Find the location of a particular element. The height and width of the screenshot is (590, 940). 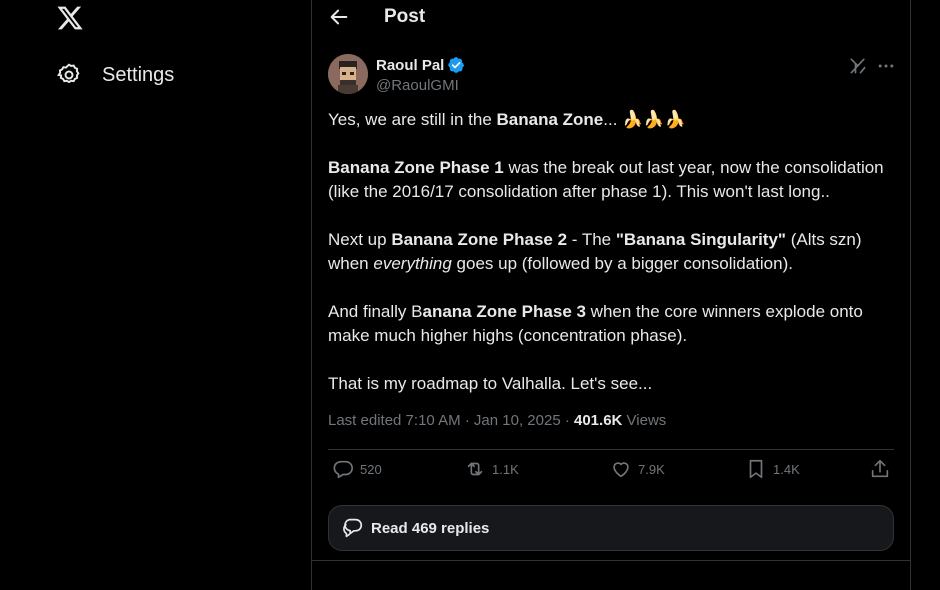

read-replies-button: Read 469 replies is located at coordinates (611, 528).